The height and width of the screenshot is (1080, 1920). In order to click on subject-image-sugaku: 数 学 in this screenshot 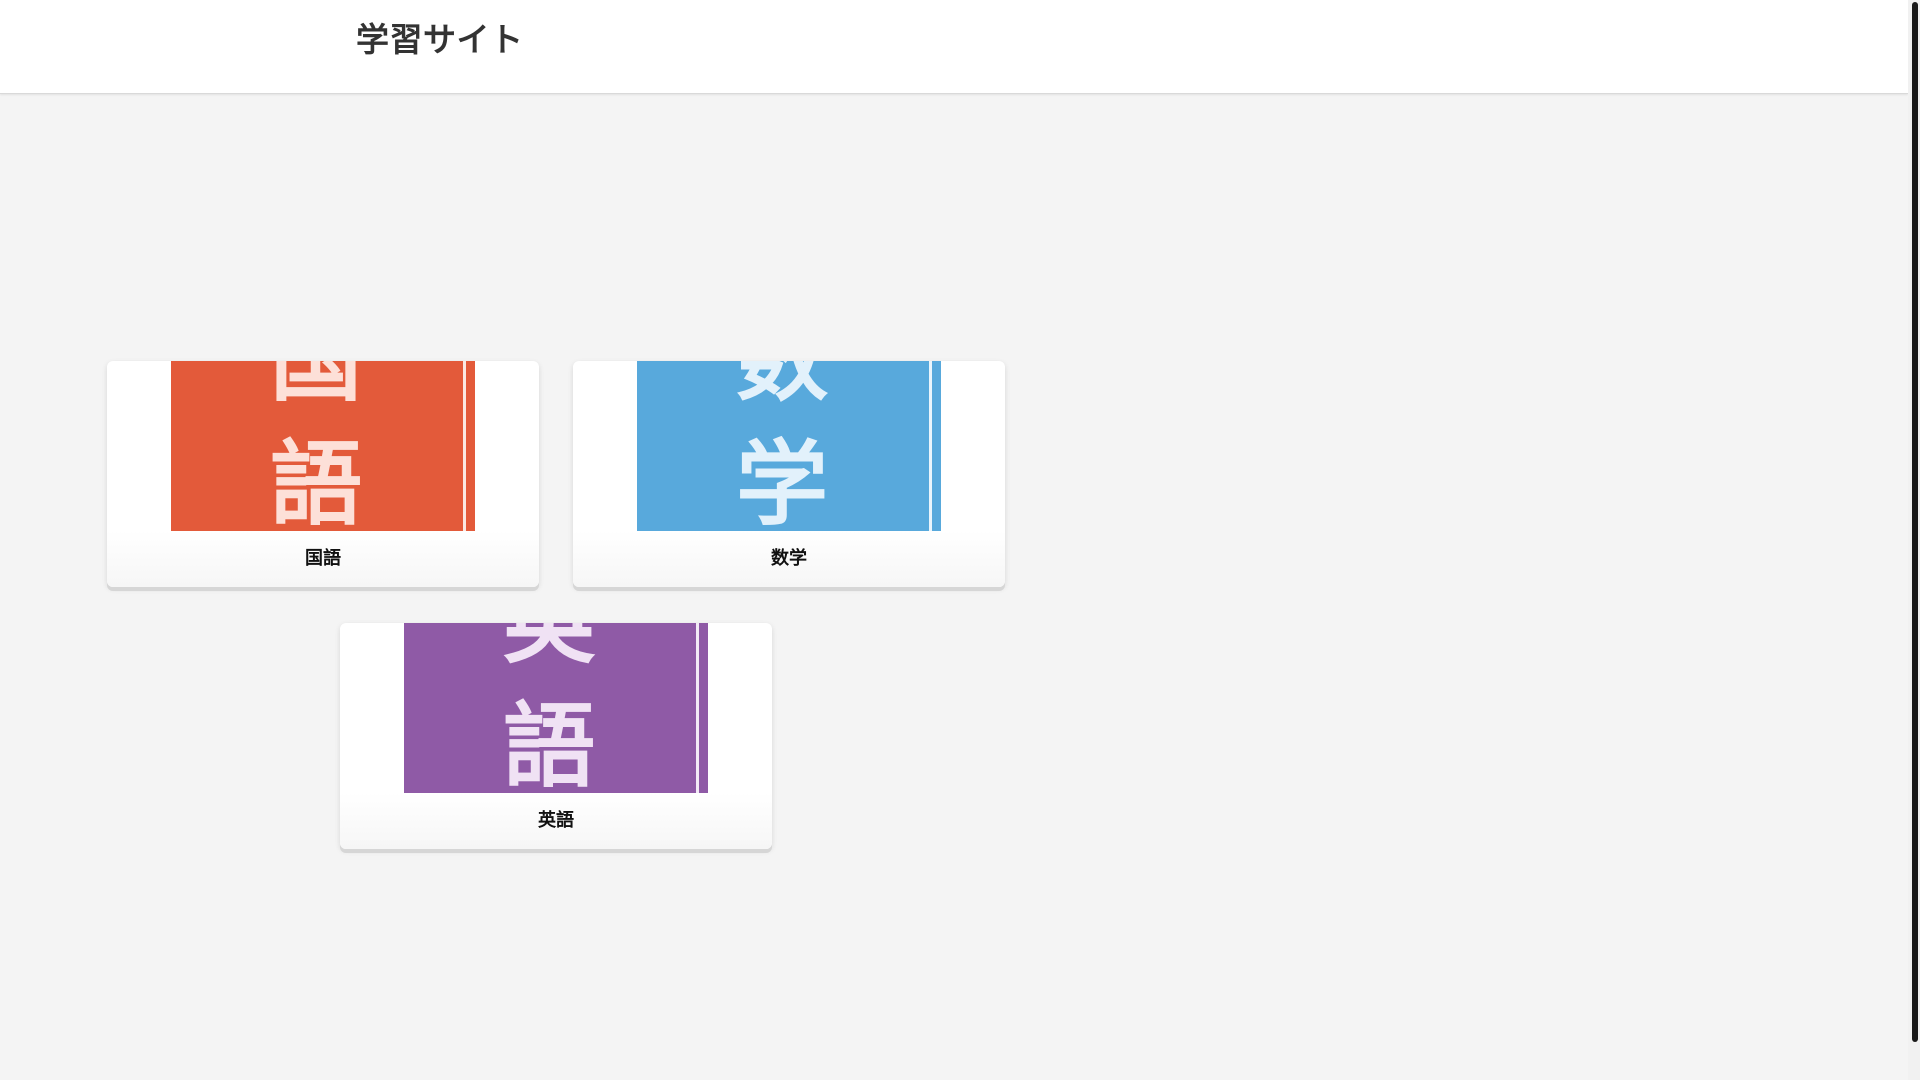, I will do `click(789, 446)`.